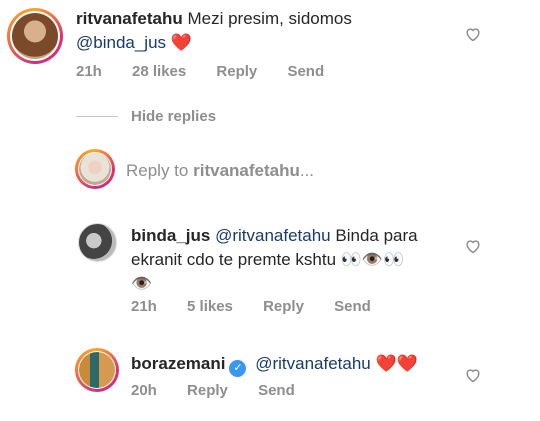  Describe the element at coordinates (97, 370) in the screenshot. I see `avatar-borazemani` at that location.